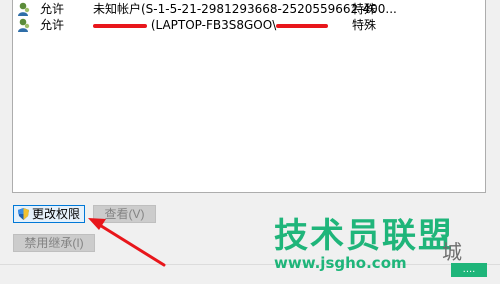 This screenshot has height=284, width=500. I want to click on entry-type: 允许, so click(52, 25).